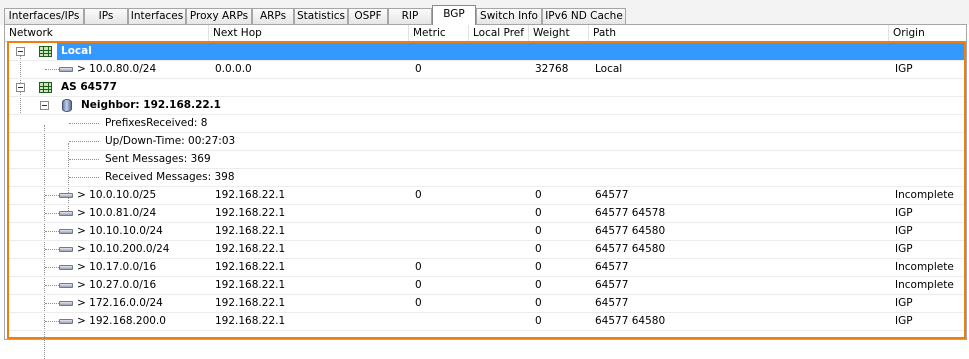  What do you see at coordinates (106, 16) in the screenshot?
I see `tab-ips: IPs` at bounding box center [106, 16].